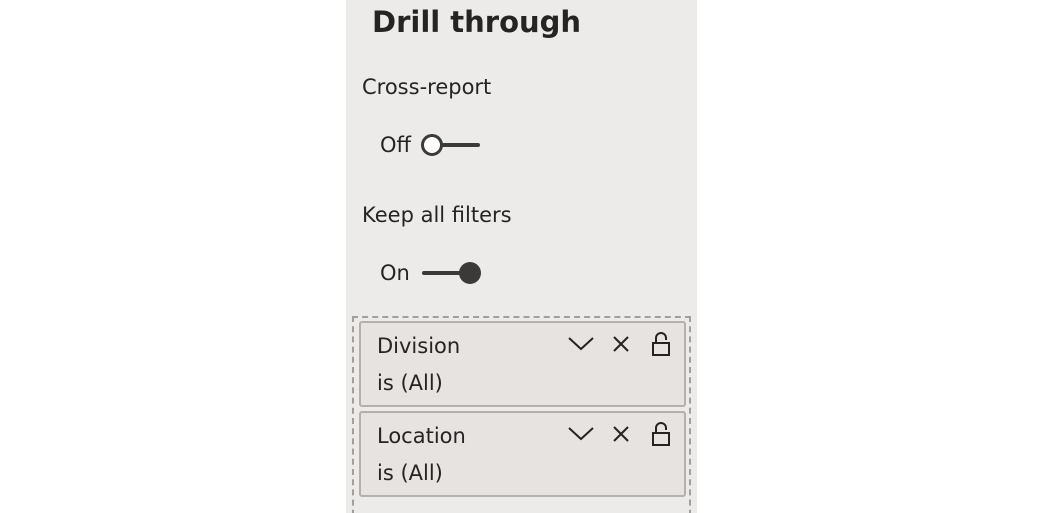 This screenshot has height=513, width=1043. What do you see at coordinates (421, 436) in the screenshot?
I see `filter-field-name: Location` at bounding box center [421, 436].